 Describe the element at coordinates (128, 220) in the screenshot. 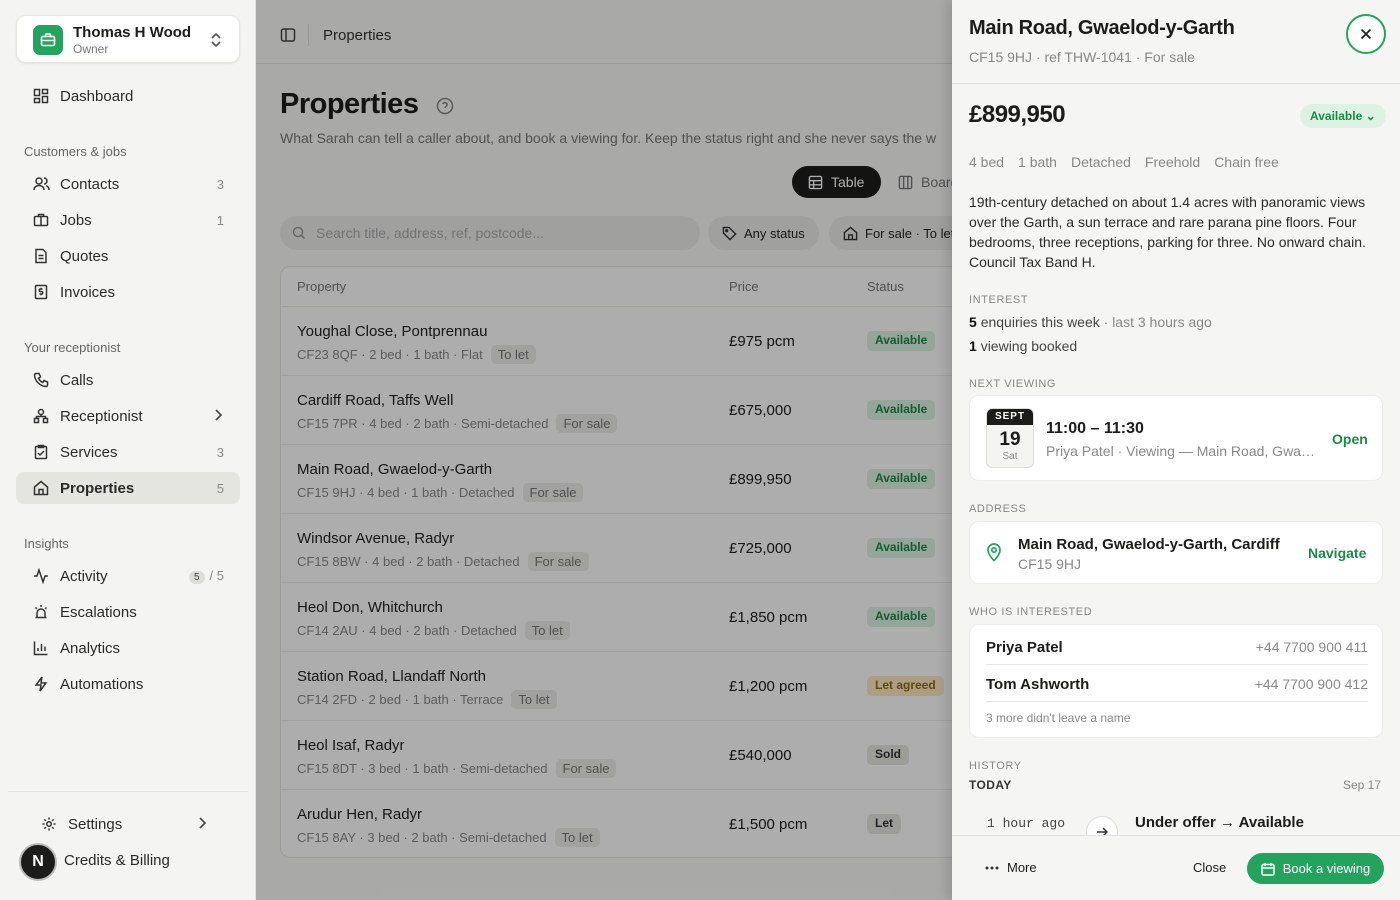

I see `nav-jobs: Jobs 1` at that location.